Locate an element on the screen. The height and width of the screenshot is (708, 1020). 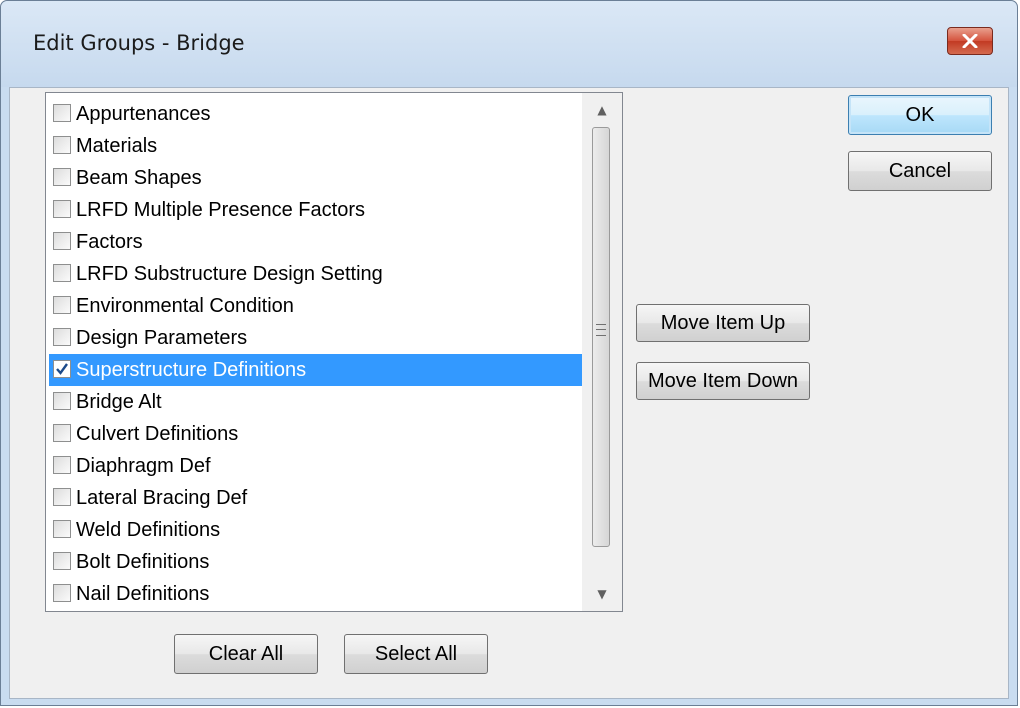
move-item-down-button: Move Item Down is located at coordinates (723, 381).